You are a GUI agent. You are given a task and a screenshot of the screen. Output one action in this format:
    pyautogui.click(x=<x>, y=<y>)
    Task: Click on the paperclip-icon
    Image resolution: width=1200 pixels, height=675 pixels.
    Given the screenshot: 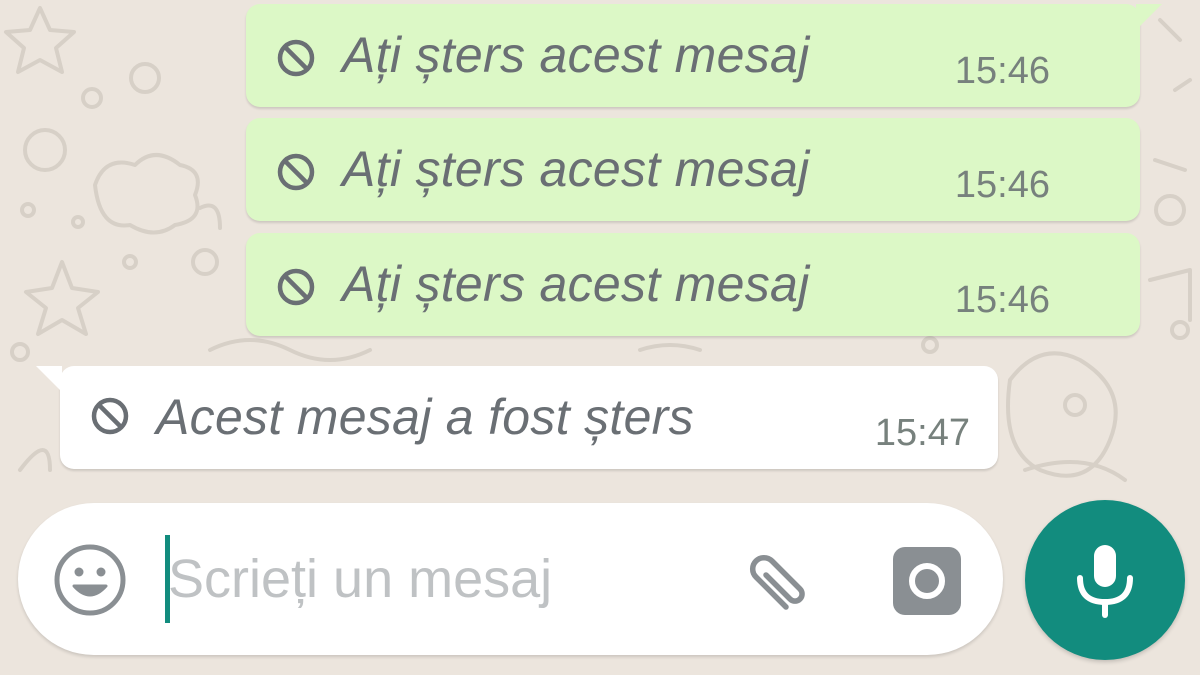 What is the action you would take?
    pyautogui.click(x=777, y=582)
    